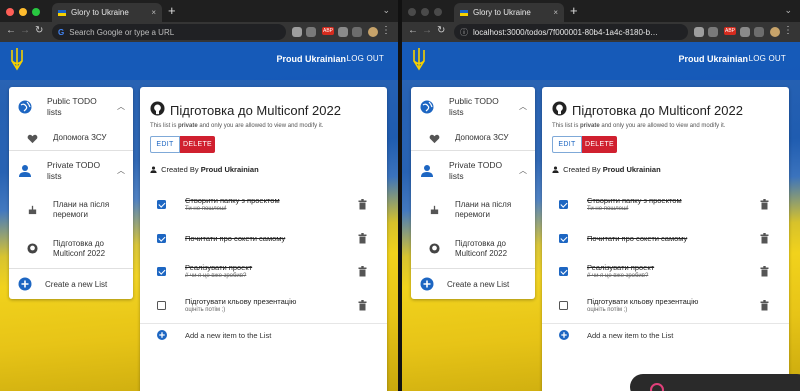 This screenshot has height=391, width=800. I want to click on screen-recorder-overlay, so click(715, 382).